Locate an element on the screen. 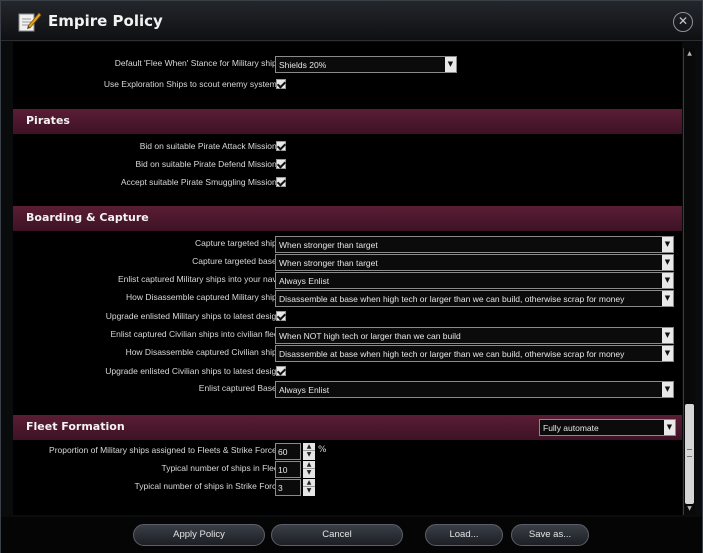  cancel-button: Cancel is located at coordinates (337, 535).